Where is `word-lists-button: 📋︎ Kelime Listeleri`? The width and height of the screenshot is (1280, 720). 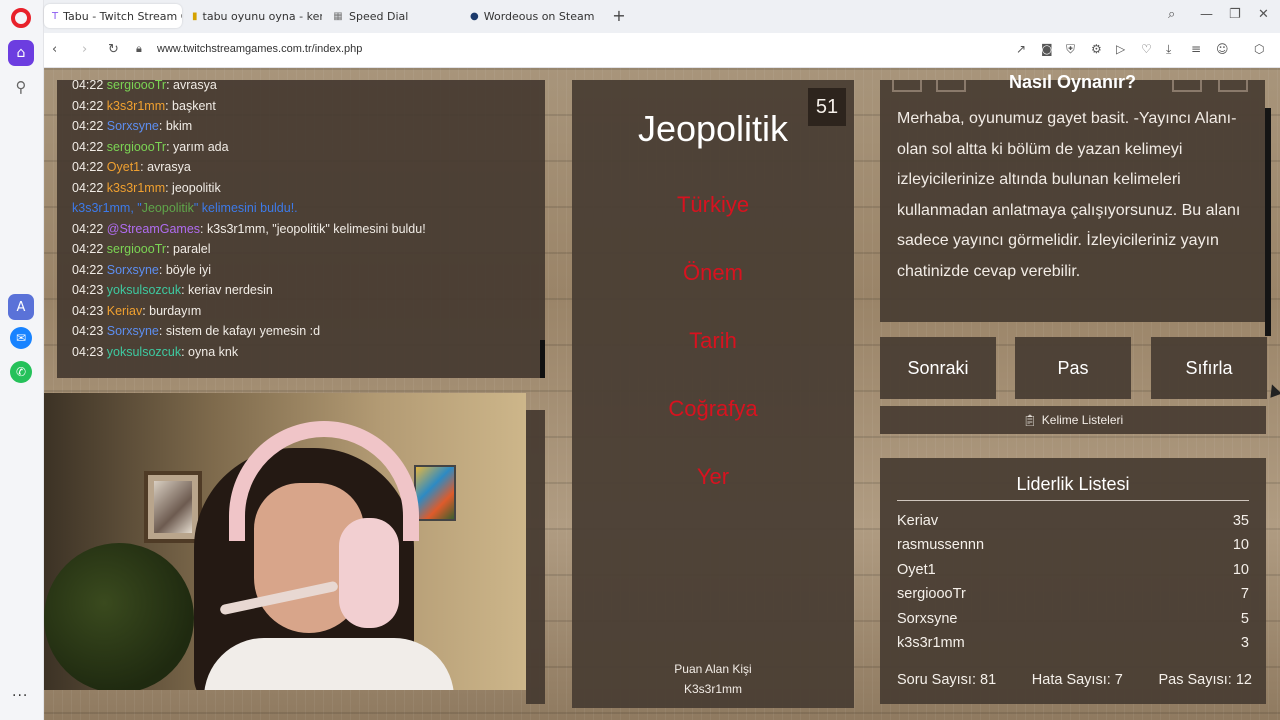
word-lists-button: 📋︎ Kelime Listeleri is located at coordinates (1073, 420).